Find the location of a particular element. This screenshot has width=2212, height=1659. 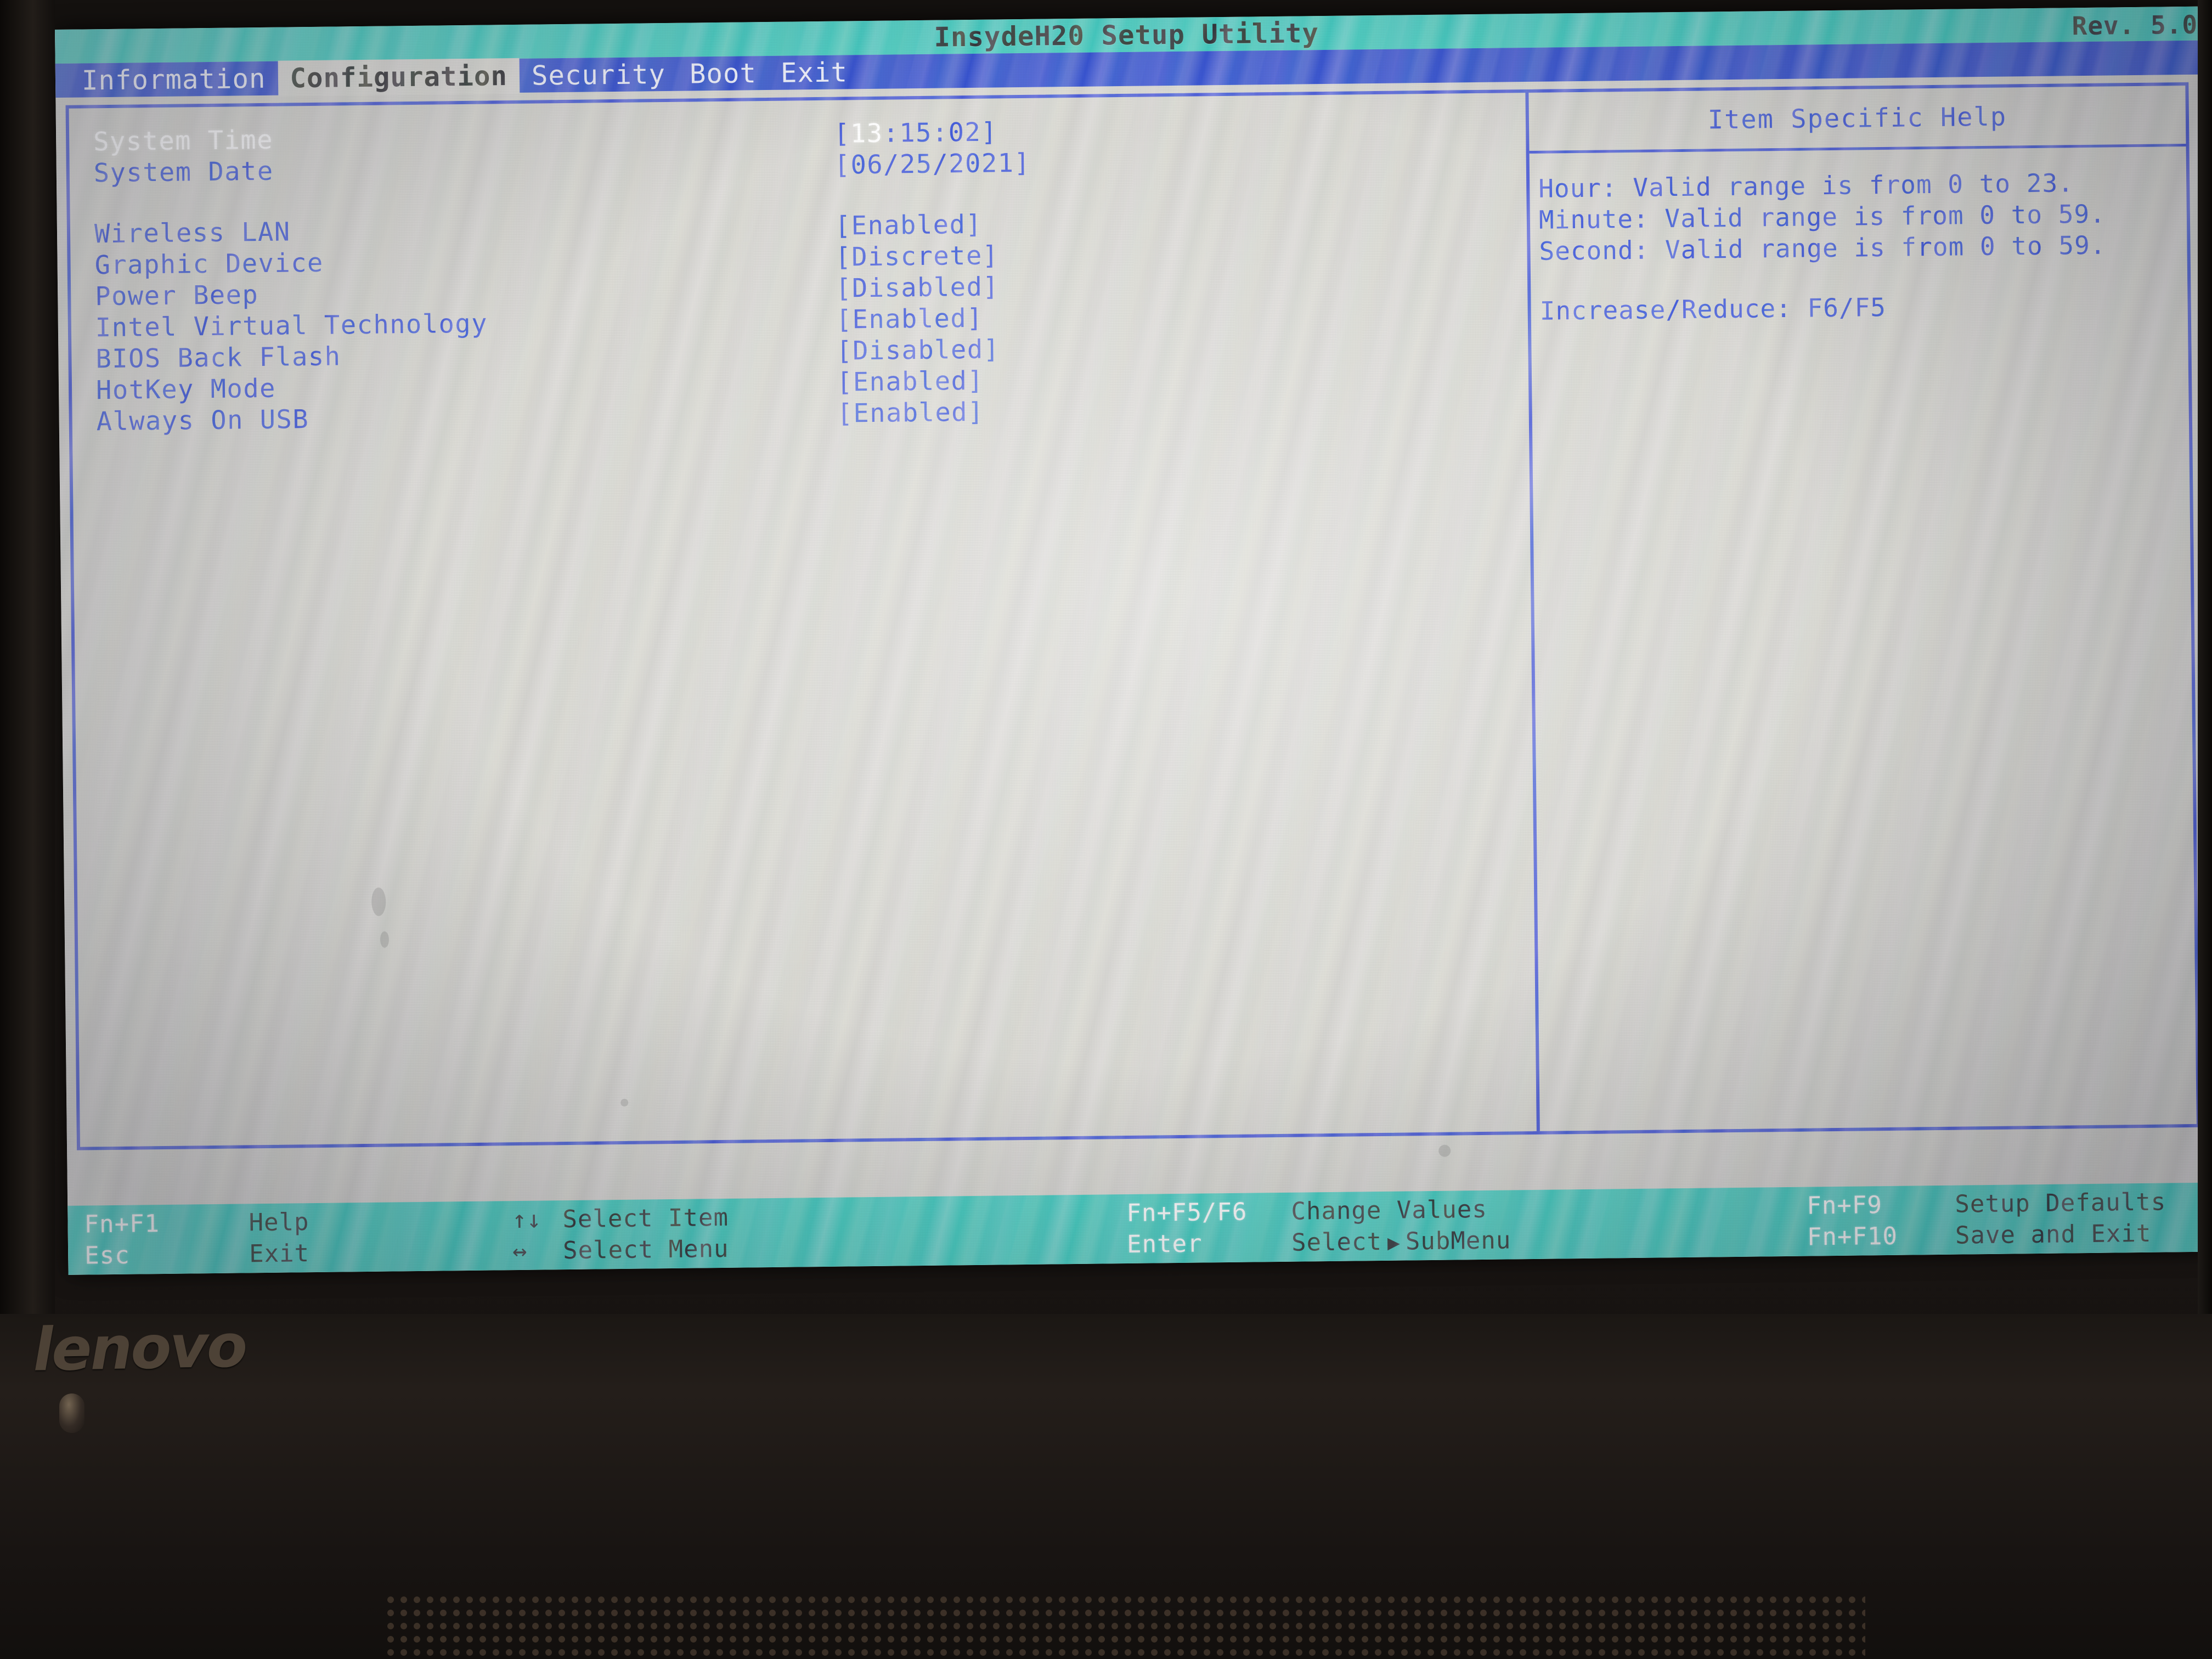

footer-submenu-label: SubMenu is located at coordinates (1458, 1241).